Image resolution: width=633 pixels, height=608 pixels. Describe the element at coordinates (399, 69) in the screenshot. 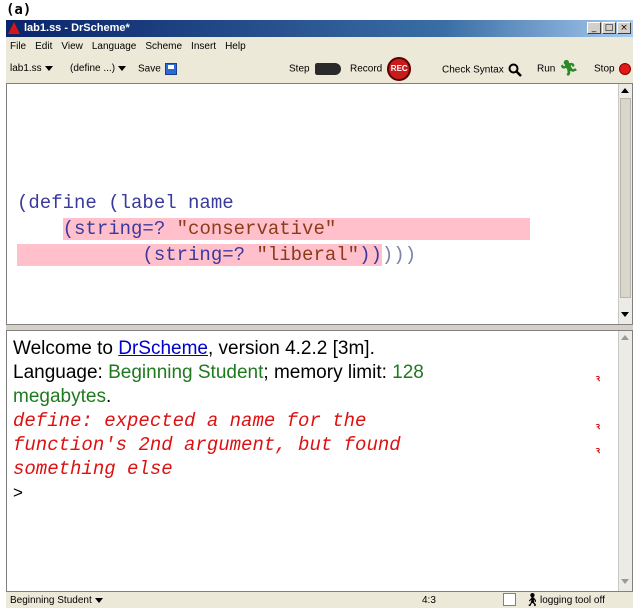

I see `rec-icon: REC` at that location.